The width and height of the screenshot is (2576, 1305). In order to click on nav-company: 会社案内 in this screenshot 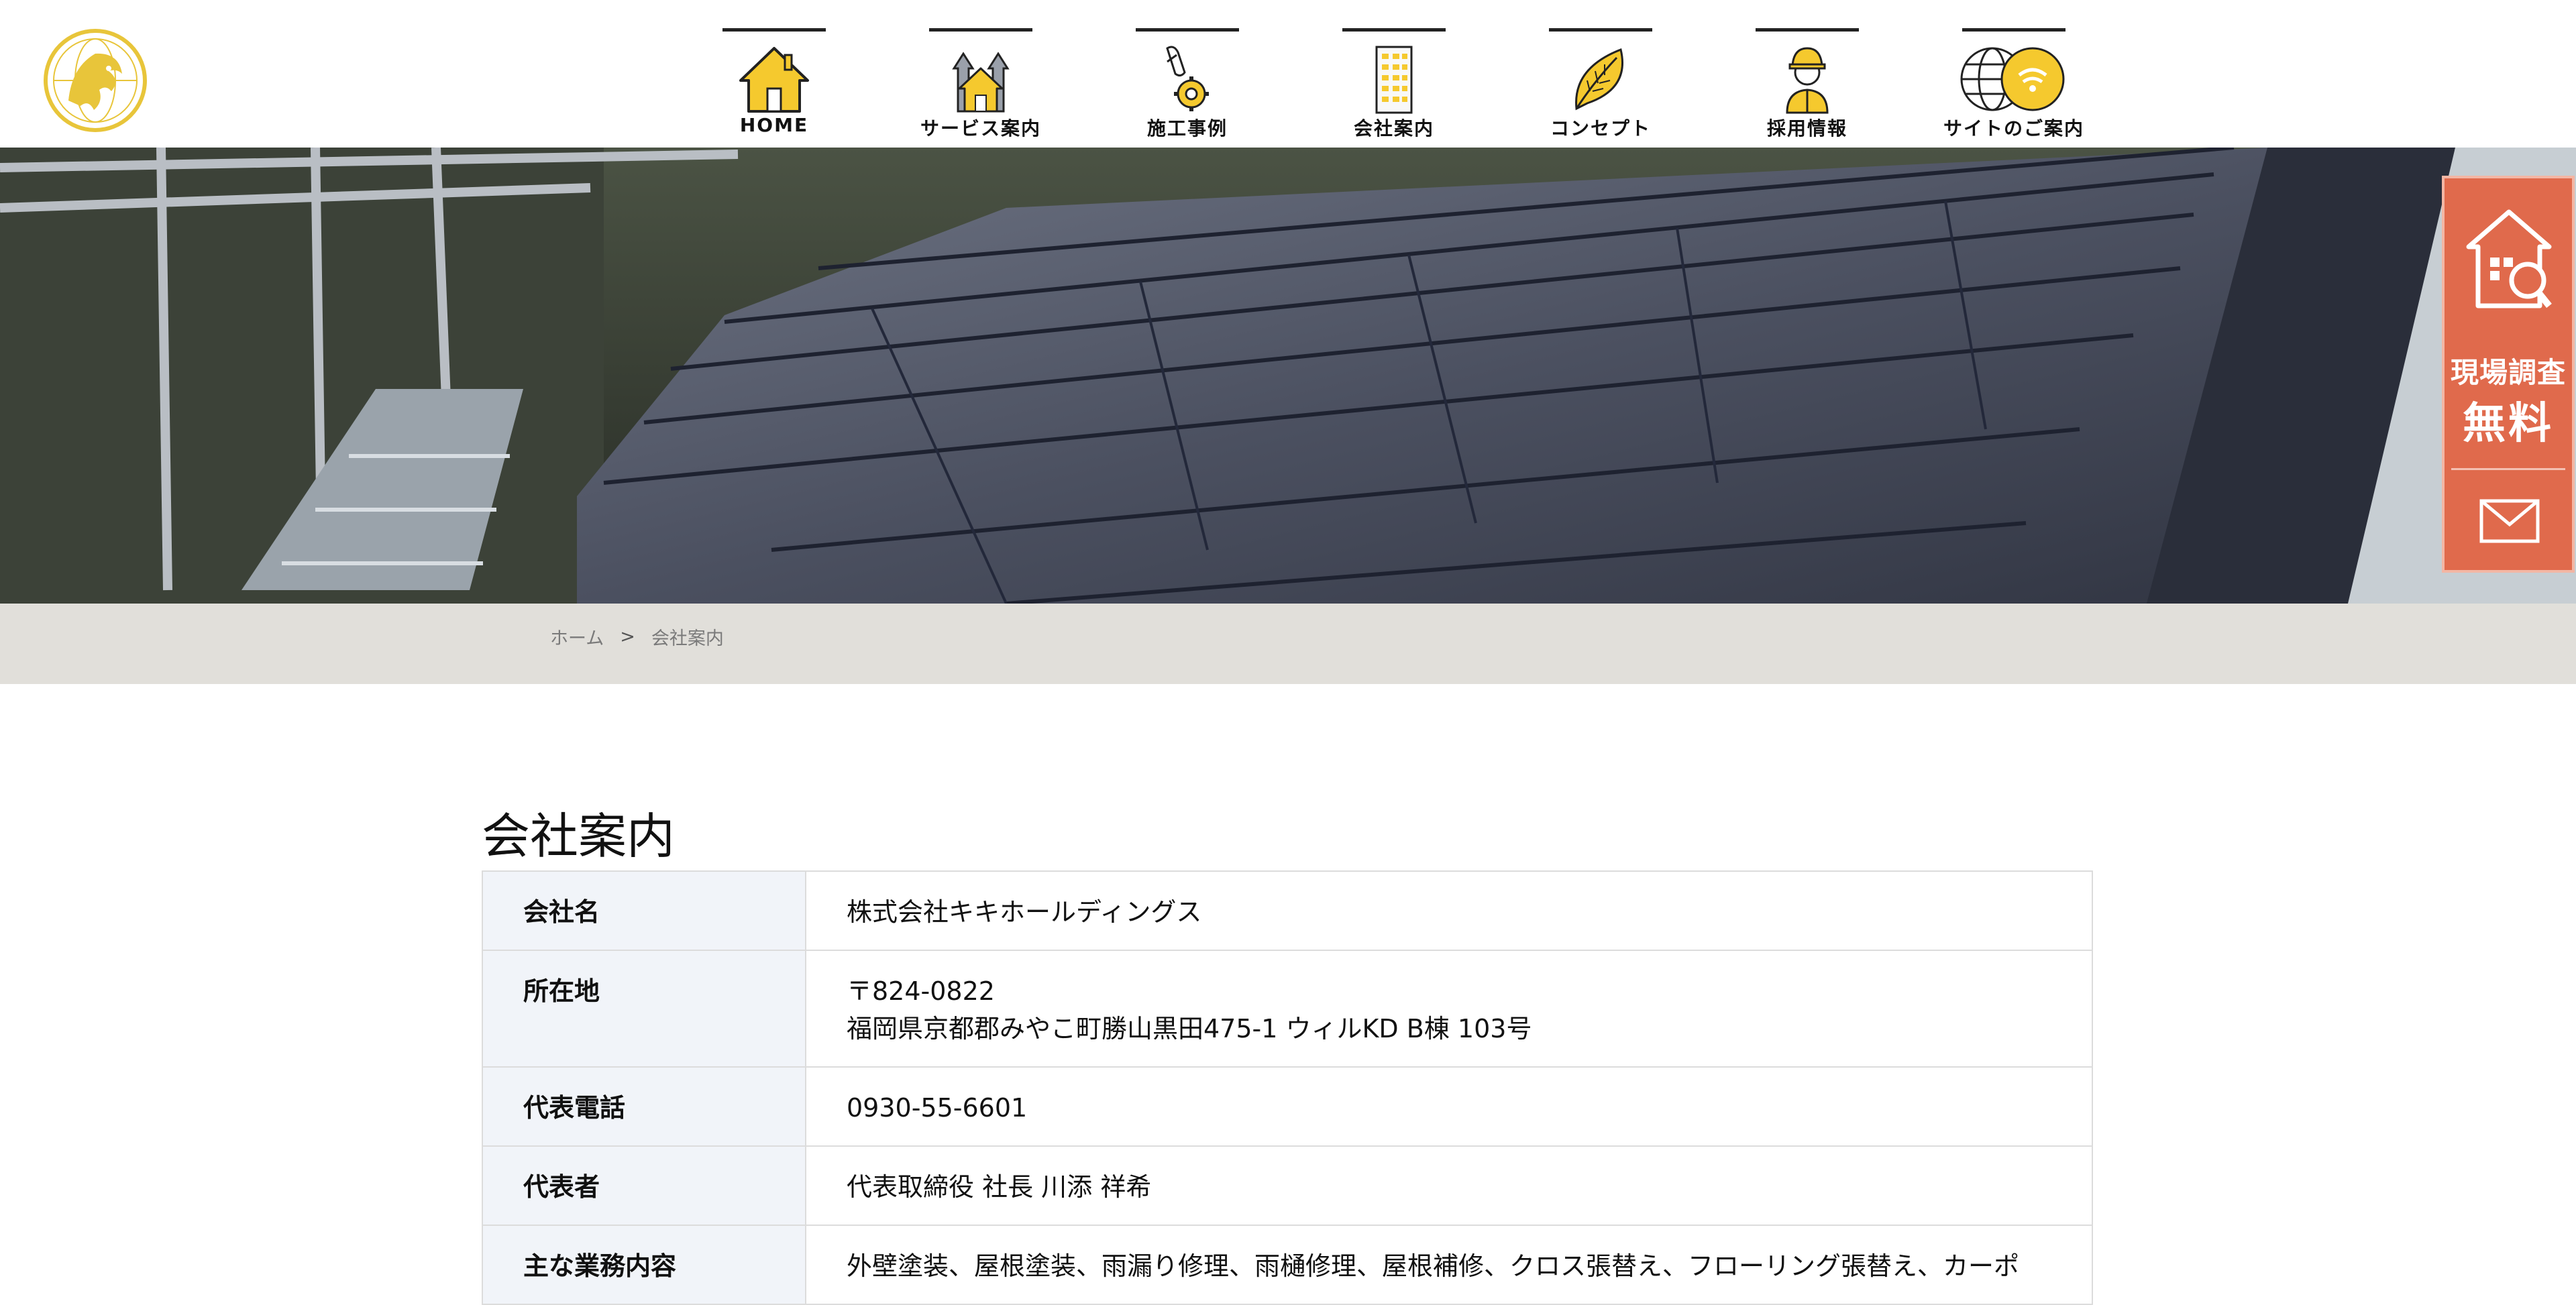, I will do `click(1394, 74)`.